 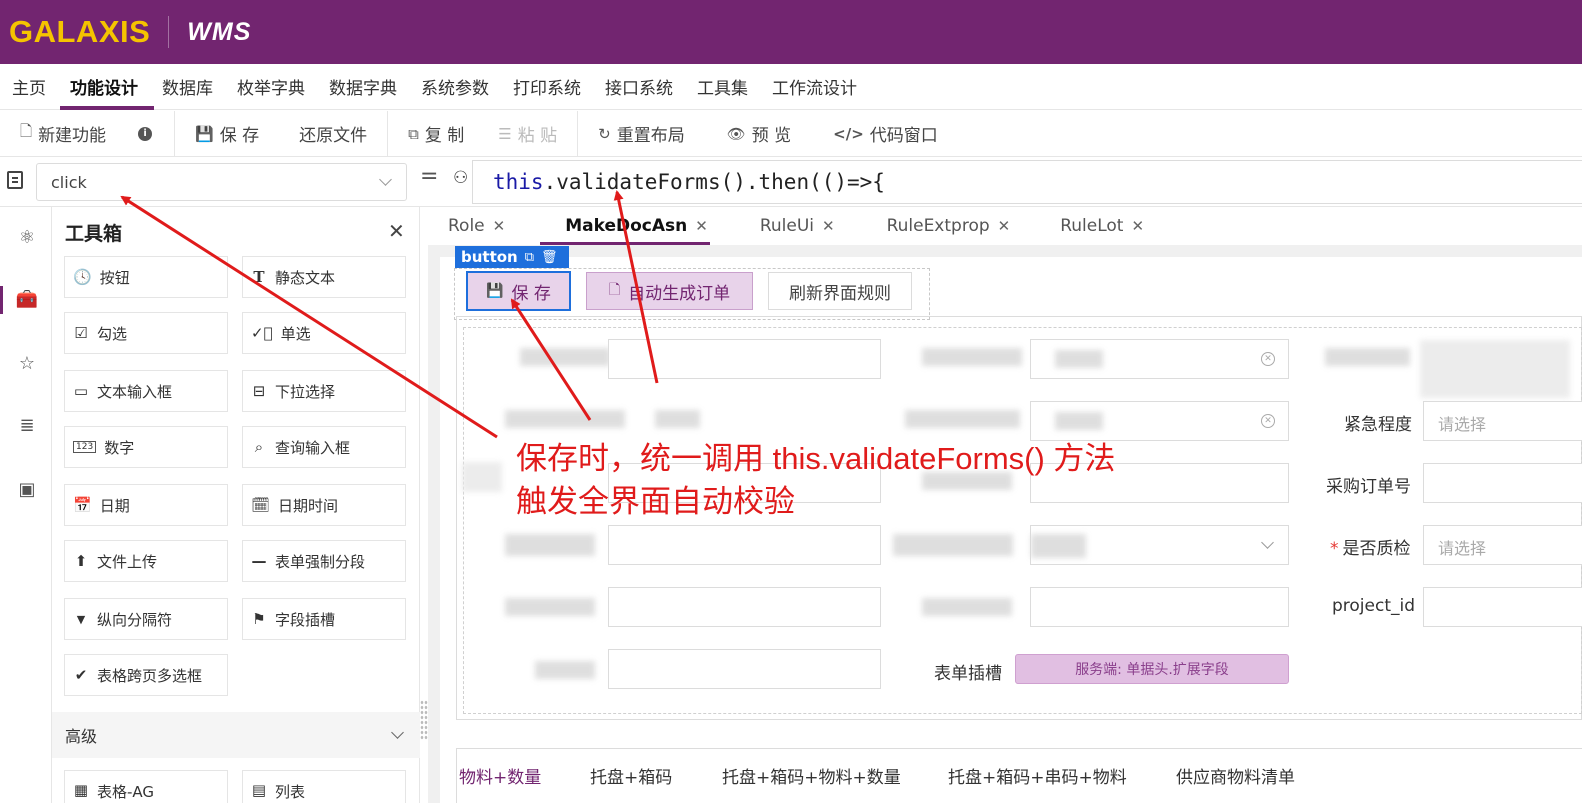 What do you see at coordinates (1334, 549) in the screenshot?
I see `required-marker: *` at bounding box center [1334, 549].